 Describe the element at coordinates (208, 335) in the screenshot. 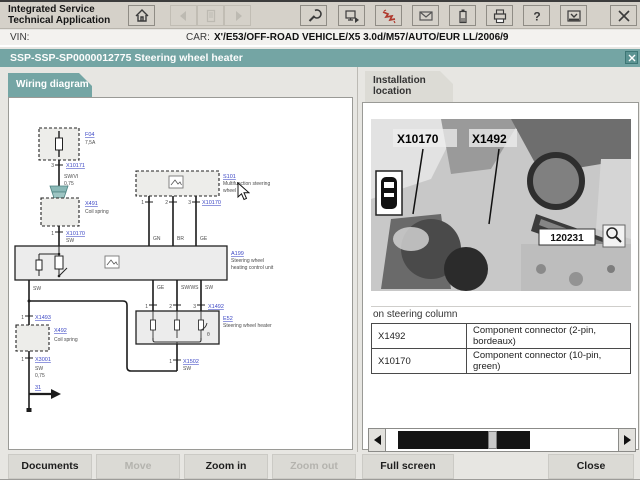

I see `heater-temp-symbol: θ` at that location.